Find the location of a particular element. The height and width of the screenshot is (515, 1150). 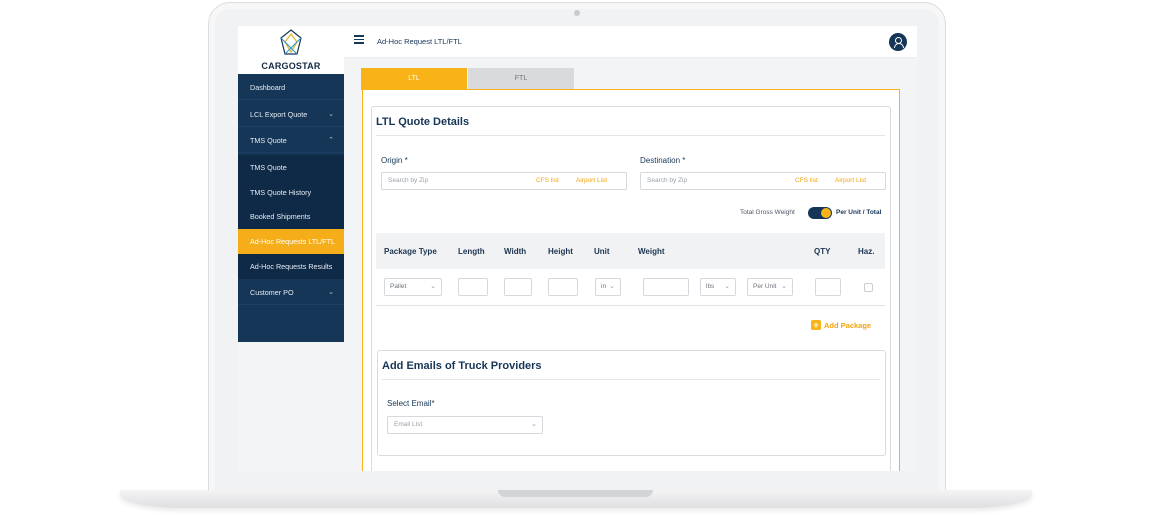

weight-mode-toggle is located at coordinates (820, 213).